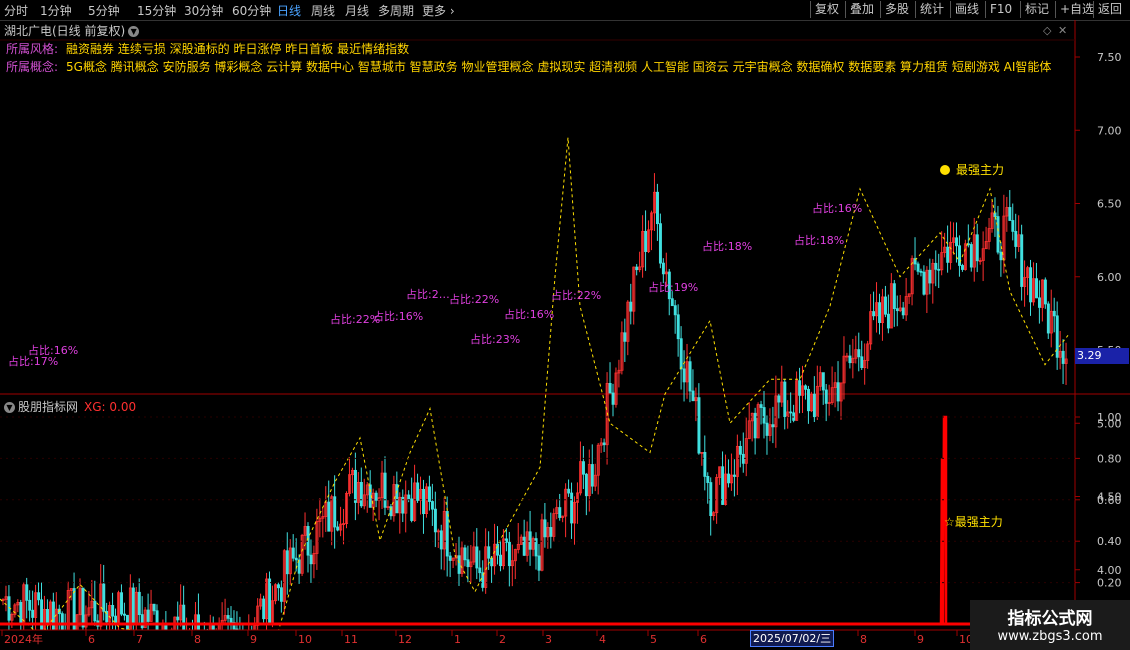  Describe the element at coordinates (653, 639) in the screenshot. I see `date-tick-label: 5` at that location.